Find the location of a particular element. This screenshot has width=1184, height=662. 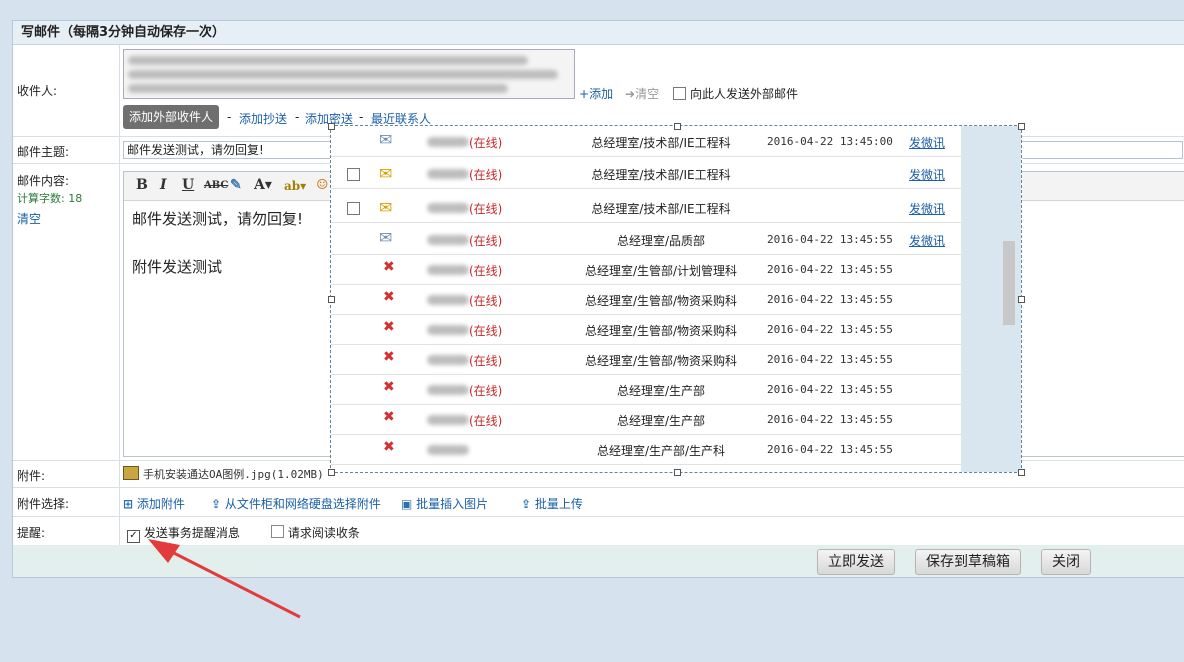

batch-upload-button: ⇪ 批量上传 is located at coordinates (552, 503).